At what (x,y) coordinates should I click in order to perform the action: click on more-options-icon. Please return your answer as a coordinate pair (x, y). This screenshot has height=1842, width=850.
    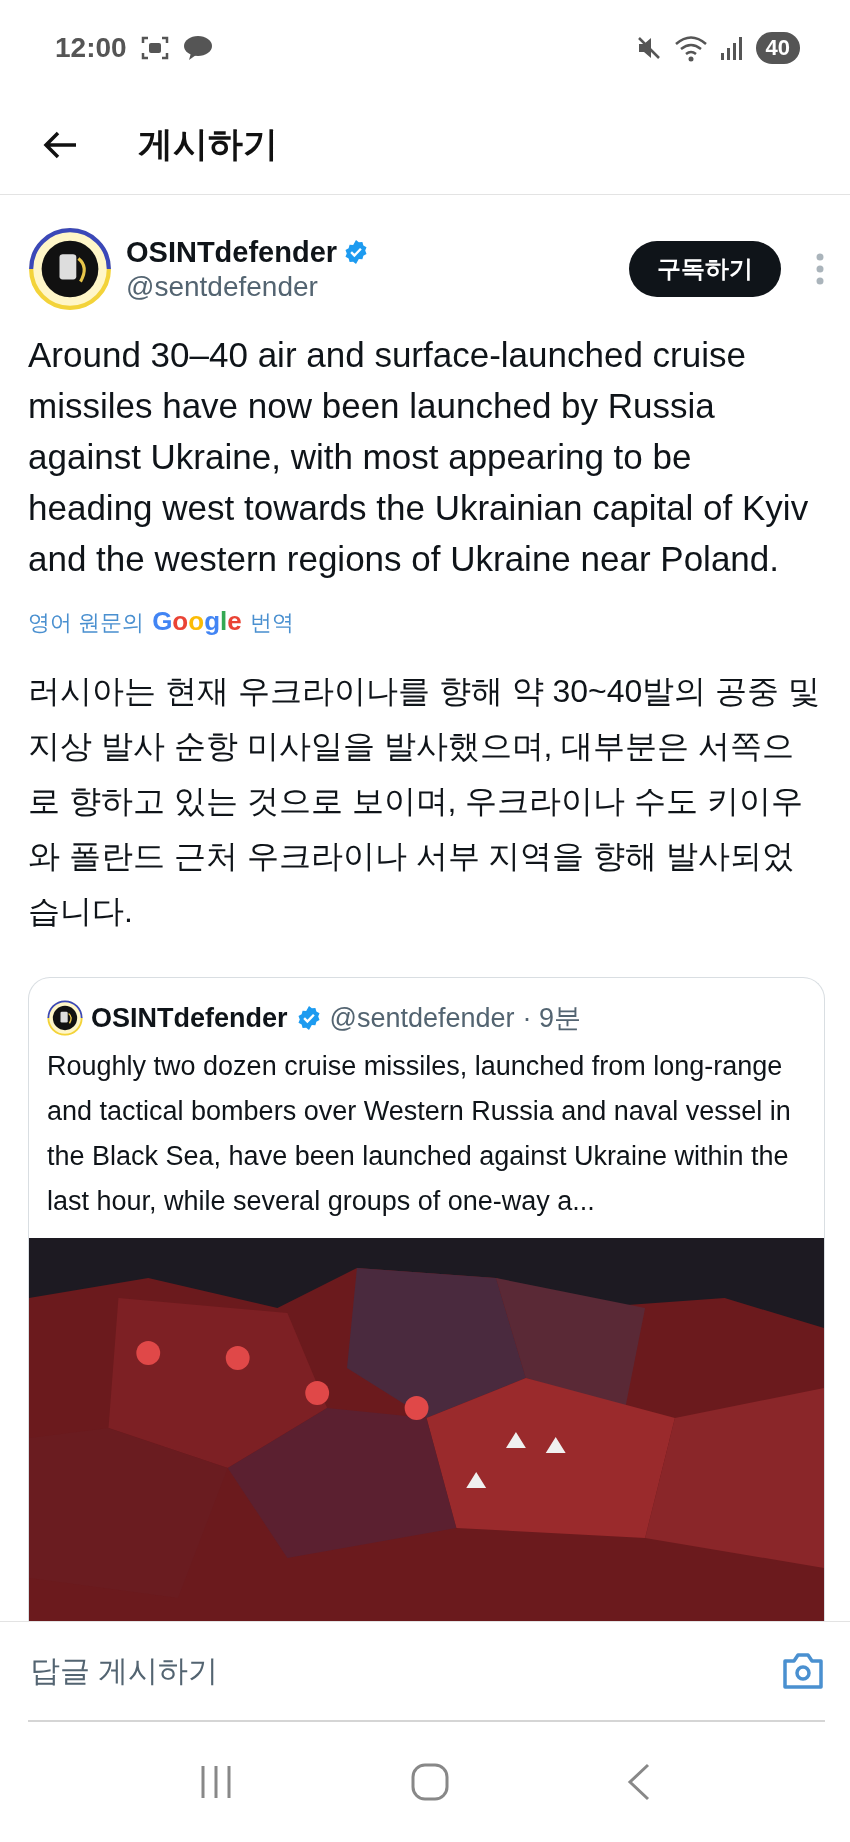
    Looking at the image, I should click on (820, 269).